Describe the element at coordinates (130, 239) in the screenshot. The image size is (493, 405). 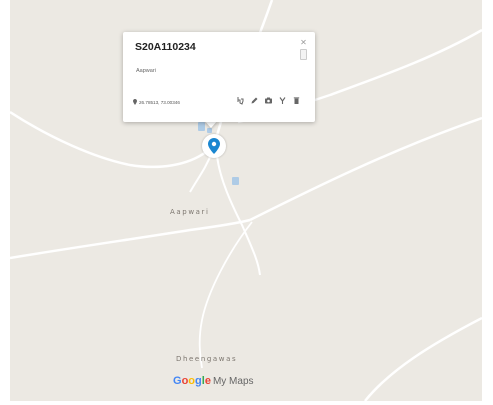
I see `road-west-south` at that location.